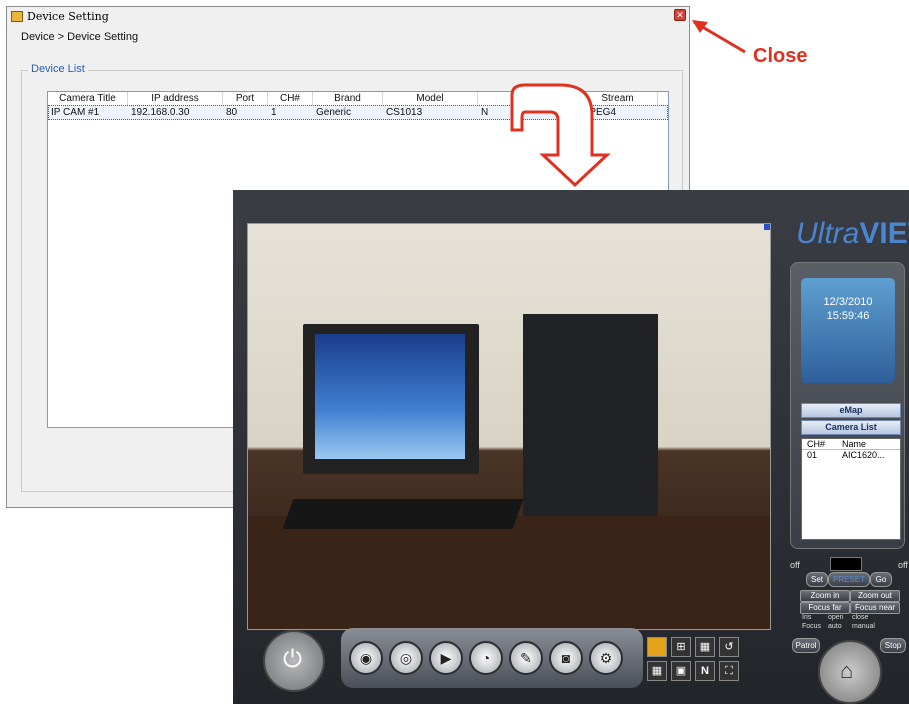  What do you see at coordinates (825, 608) in the screenshot?
I see `focus-far-button: Focus far` at bounding box center [825, 608].